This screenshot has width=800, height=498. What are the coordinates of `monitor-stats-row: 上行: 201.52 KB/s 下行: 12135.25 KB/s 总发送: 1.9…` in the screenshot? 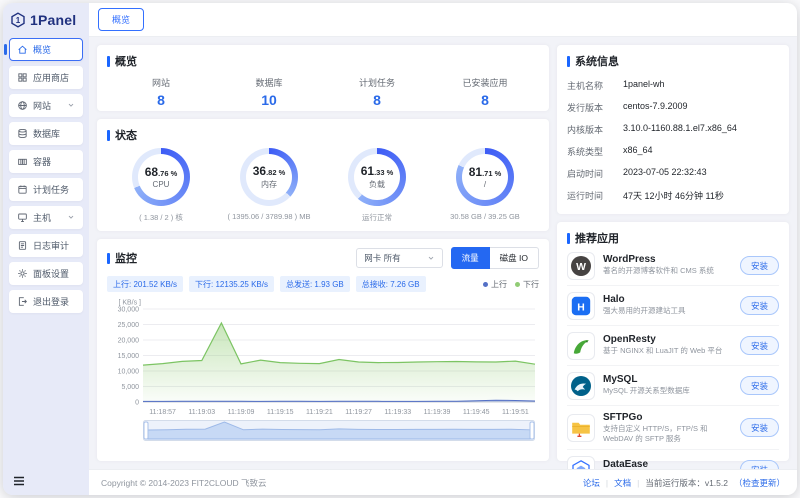 It's located at (323, 284).